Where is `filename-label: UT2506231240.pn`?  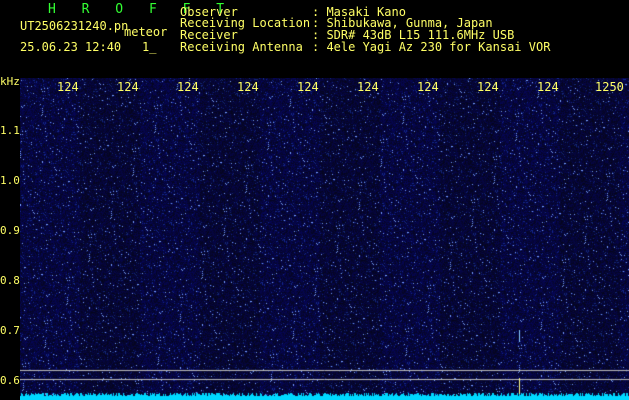
filename-label: UT2506231240.pn is located at coordinates (74, 26).